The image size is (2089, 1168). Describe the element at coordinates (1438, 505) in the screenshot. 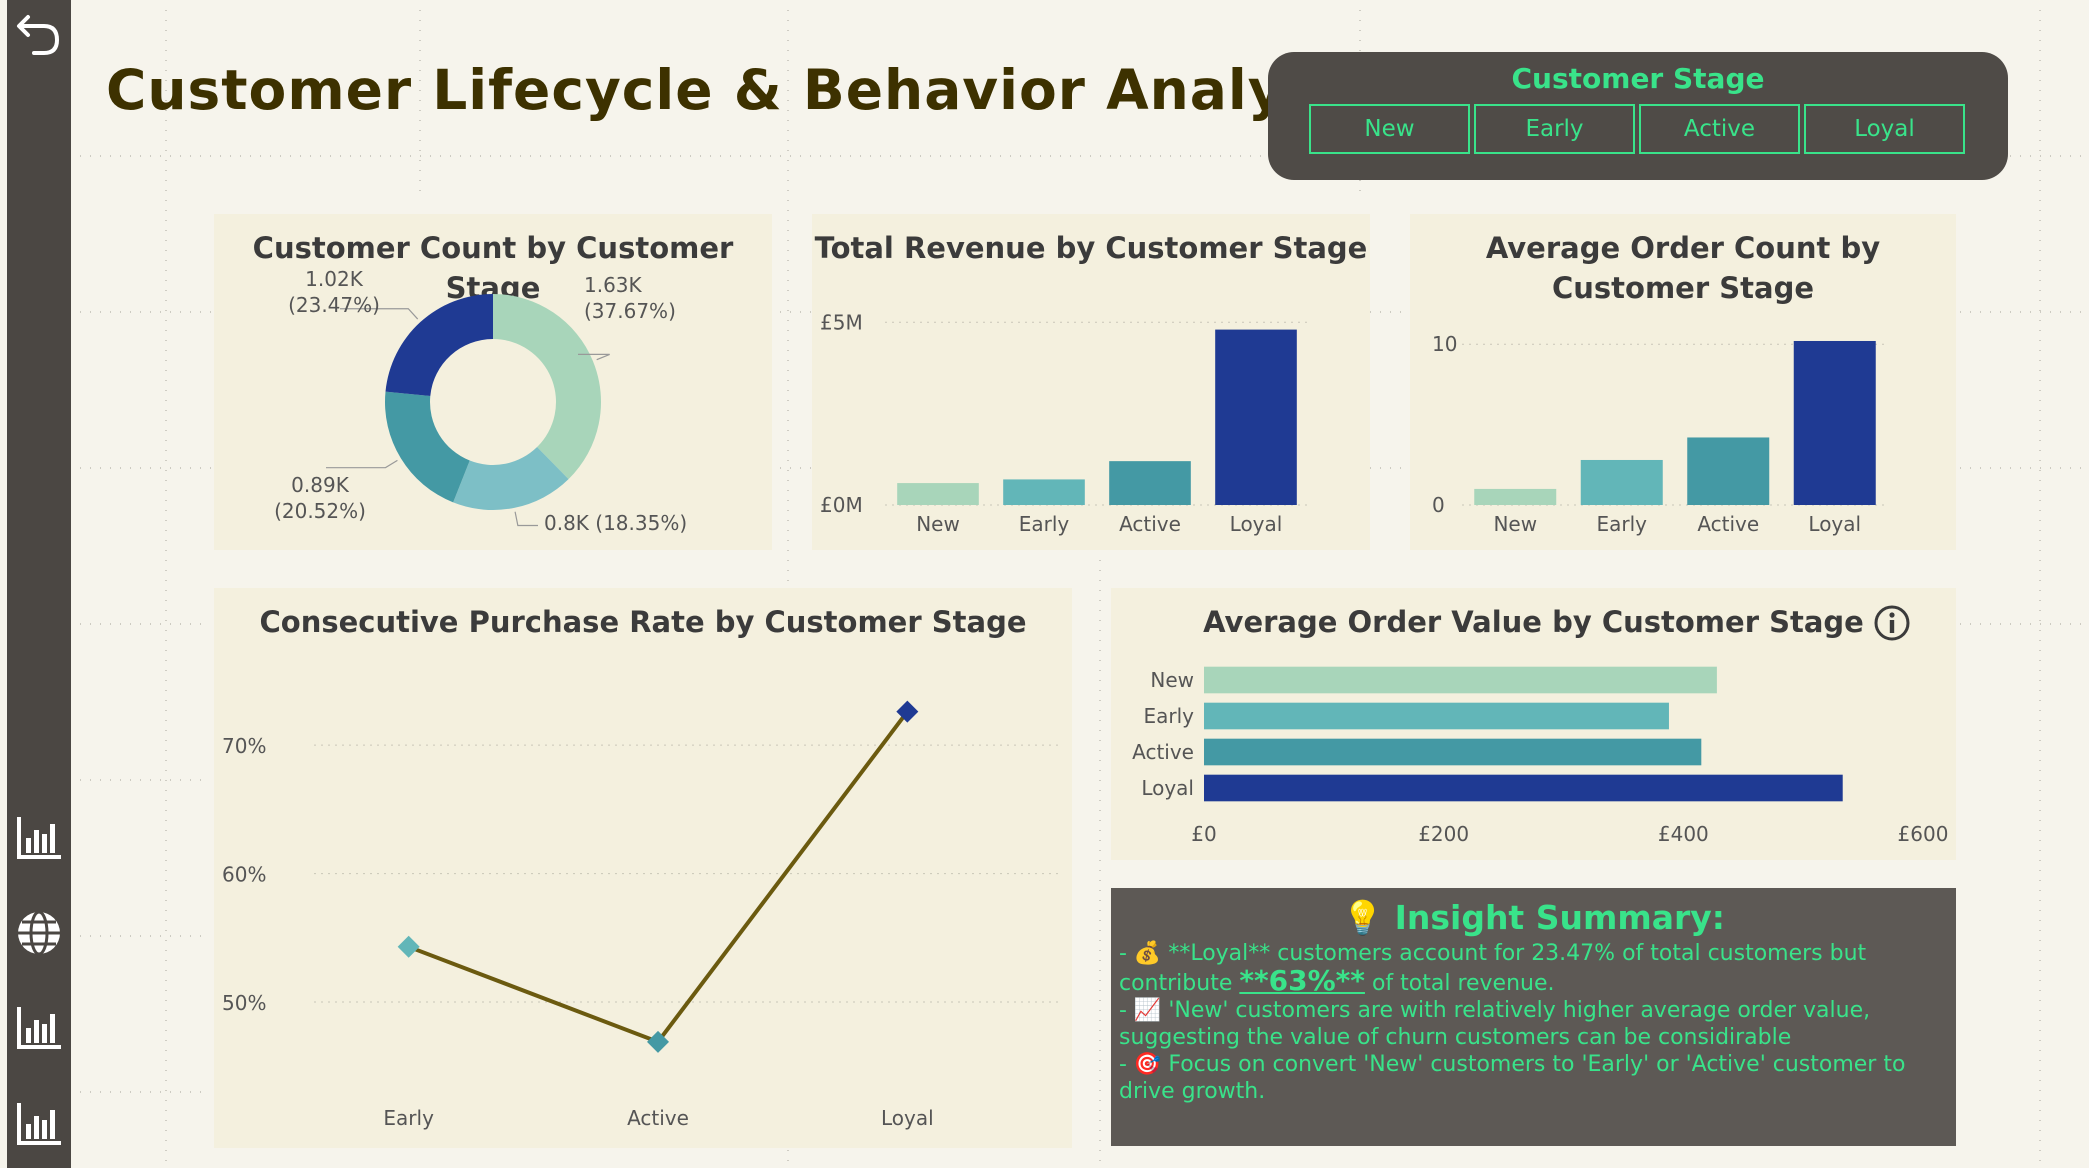

I see `y-tick-label: 0` at that location.